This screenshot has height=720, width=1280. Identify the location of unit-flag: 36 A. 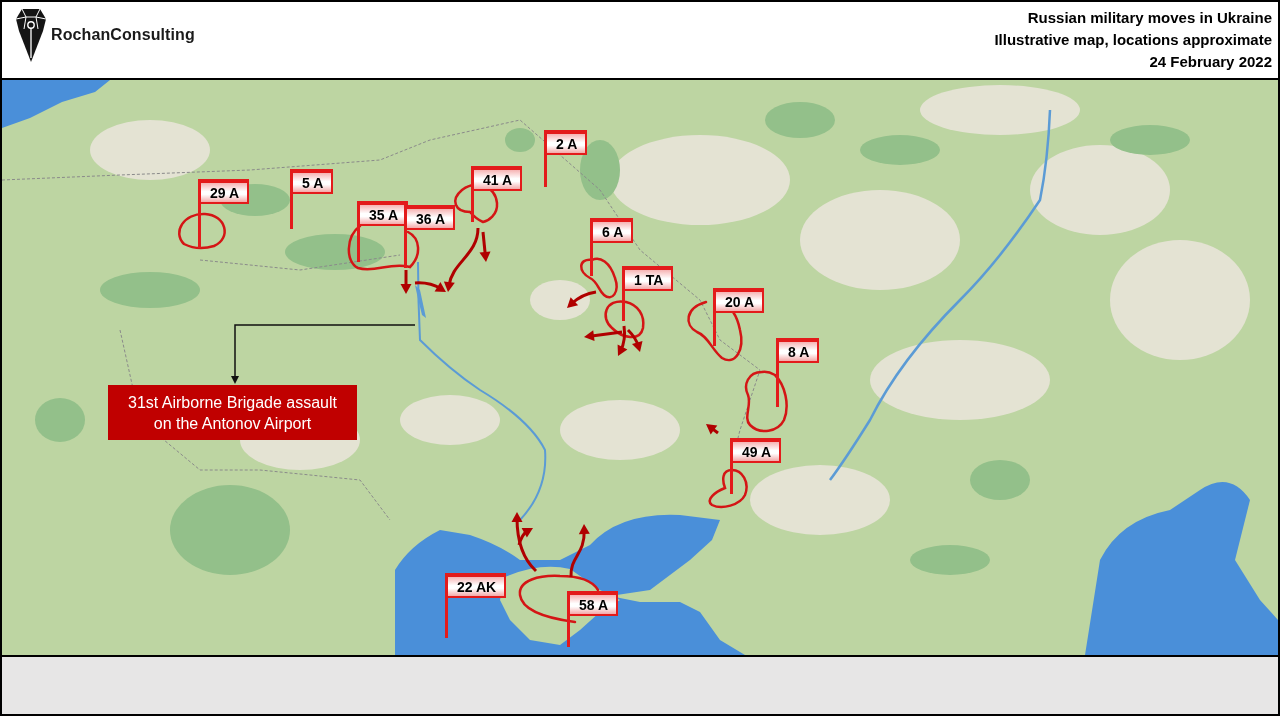
(430, 217).